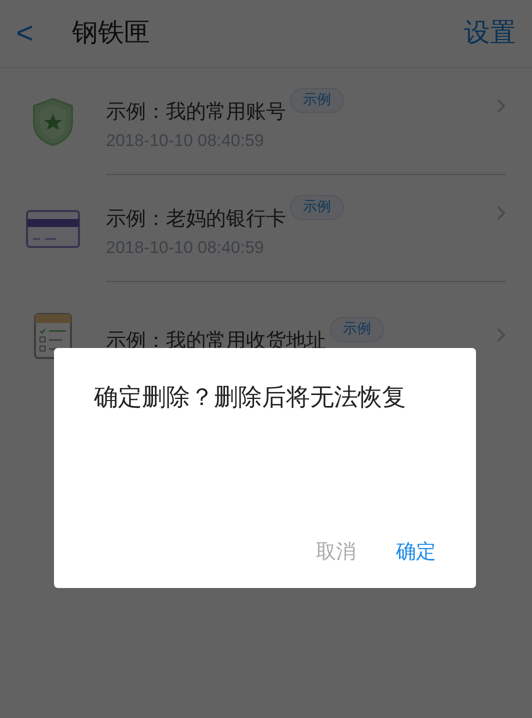  What do you see at coordinates (111, 33) in the screenshot?
I see `page-title: 钢铁匣` at bounding box center [111, 33].